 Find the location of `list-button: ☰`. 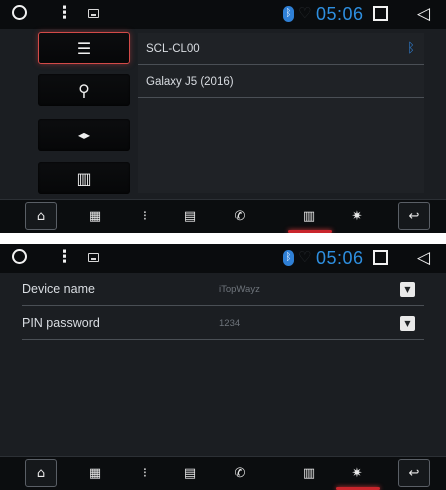

list-button: ☰ is located at coordinates (84, 48).